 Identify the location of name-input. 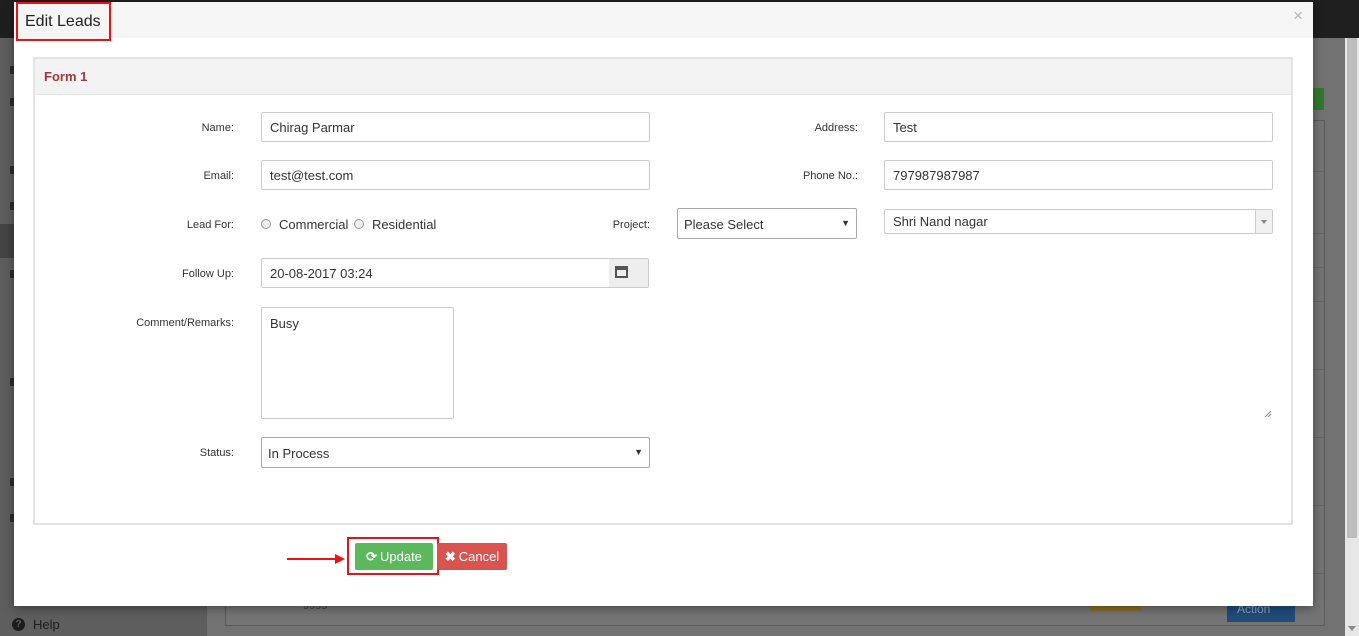
(455, 127).